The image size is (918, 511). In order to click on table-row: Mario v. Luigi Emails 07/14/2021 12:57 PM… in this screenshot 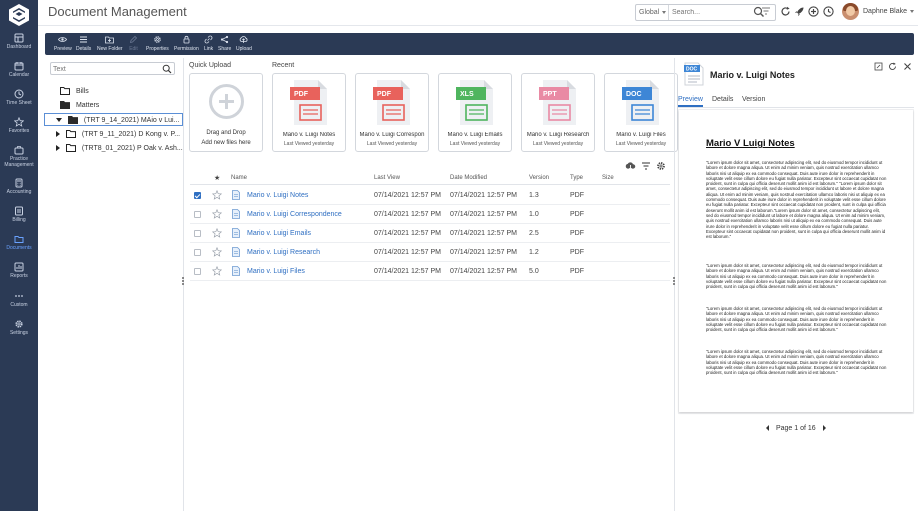, I will do `click(430, 233)`.